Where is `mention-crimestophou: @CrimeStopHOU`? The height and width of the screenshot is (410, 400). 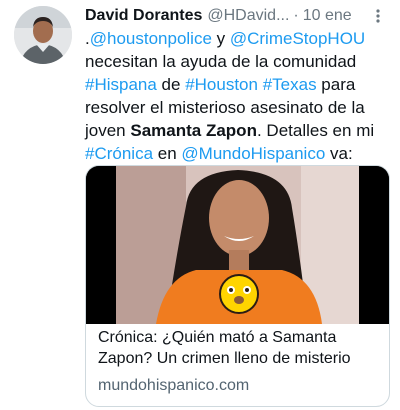 mention-crimestophou: @CrimeStopHOU is located at coordinates (297, 38).